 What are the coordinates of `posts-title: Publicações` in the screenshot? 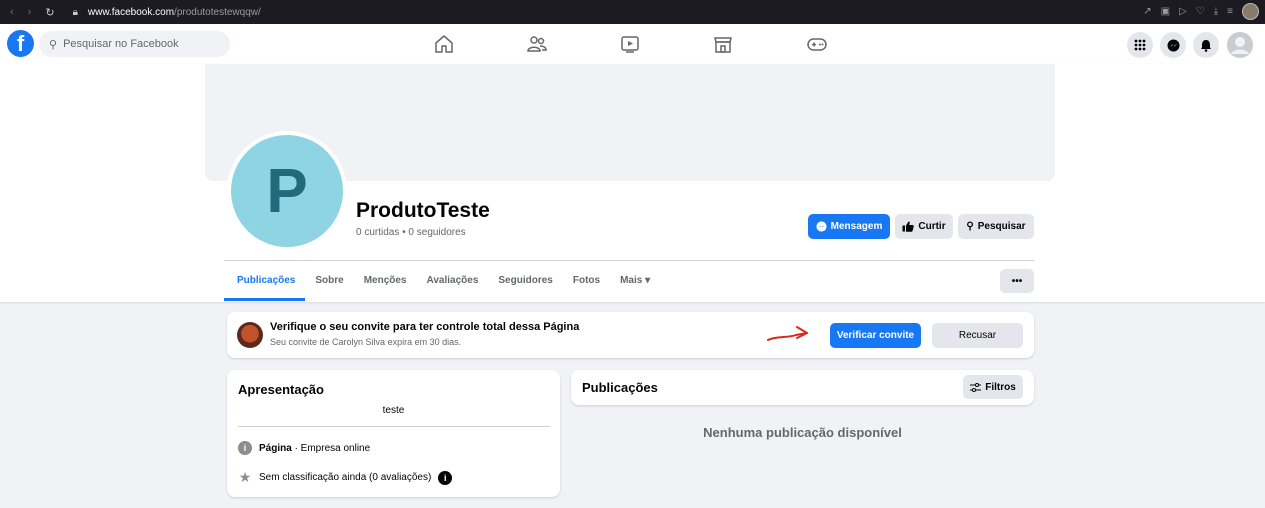 It's located at (620, 387).